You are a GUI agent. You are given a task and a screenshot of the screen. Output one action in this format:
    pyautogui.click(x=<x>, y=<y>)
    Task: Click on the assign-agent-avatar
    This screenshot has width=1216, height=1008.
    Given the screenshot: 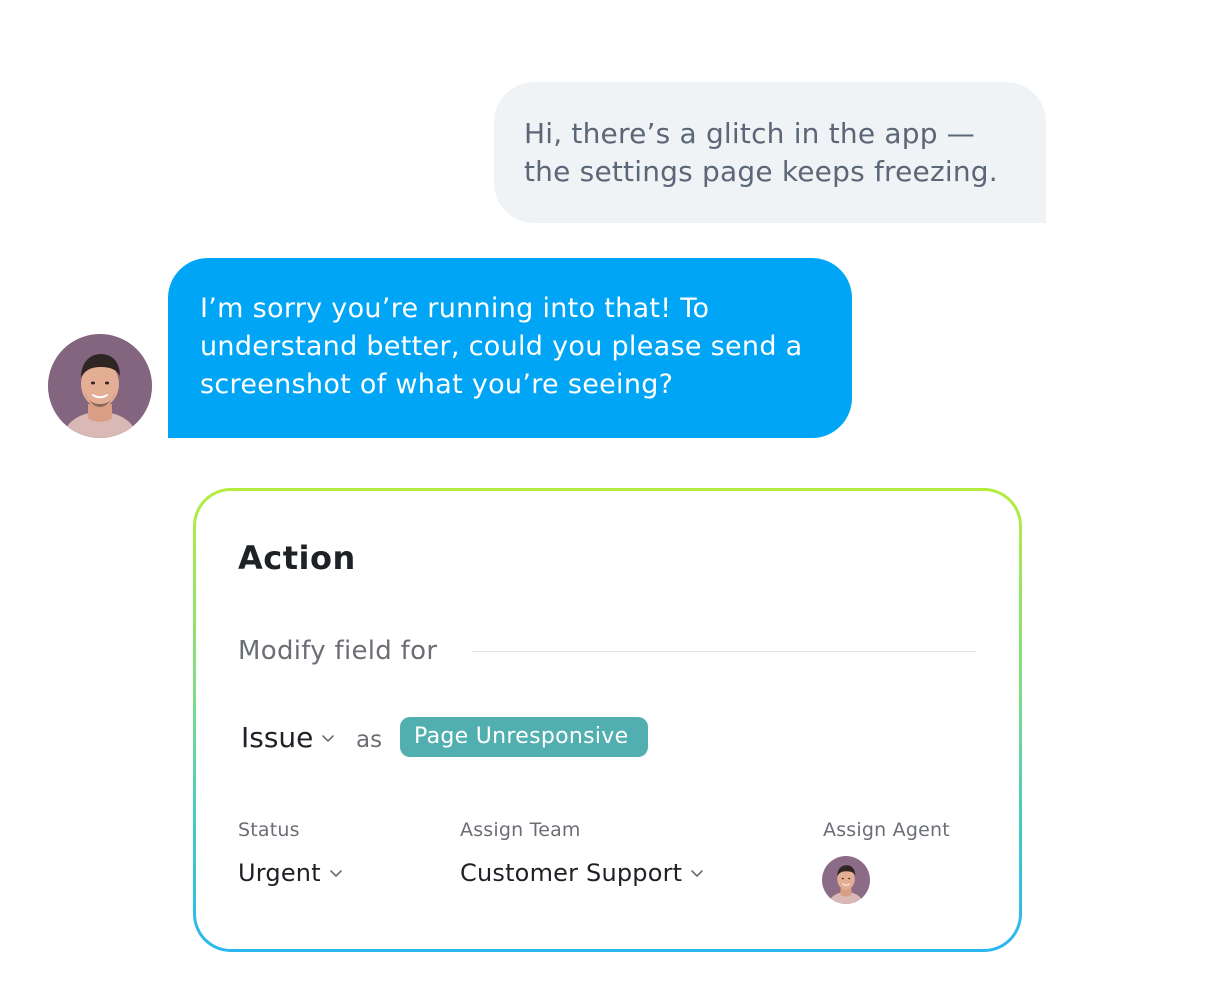 What is the action you would take?
    pyautogui.click(x=846, y=880)
    